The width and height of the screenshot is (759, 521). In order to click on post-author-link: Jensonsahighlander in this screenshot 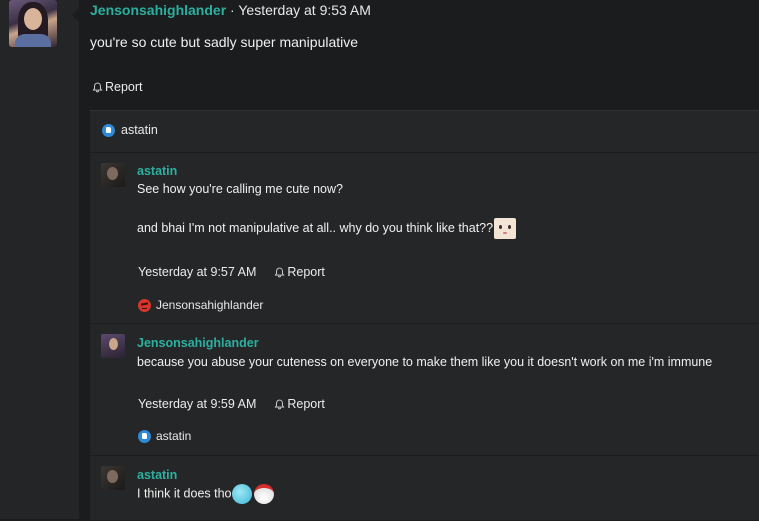, I will do `click(158, 10)`.